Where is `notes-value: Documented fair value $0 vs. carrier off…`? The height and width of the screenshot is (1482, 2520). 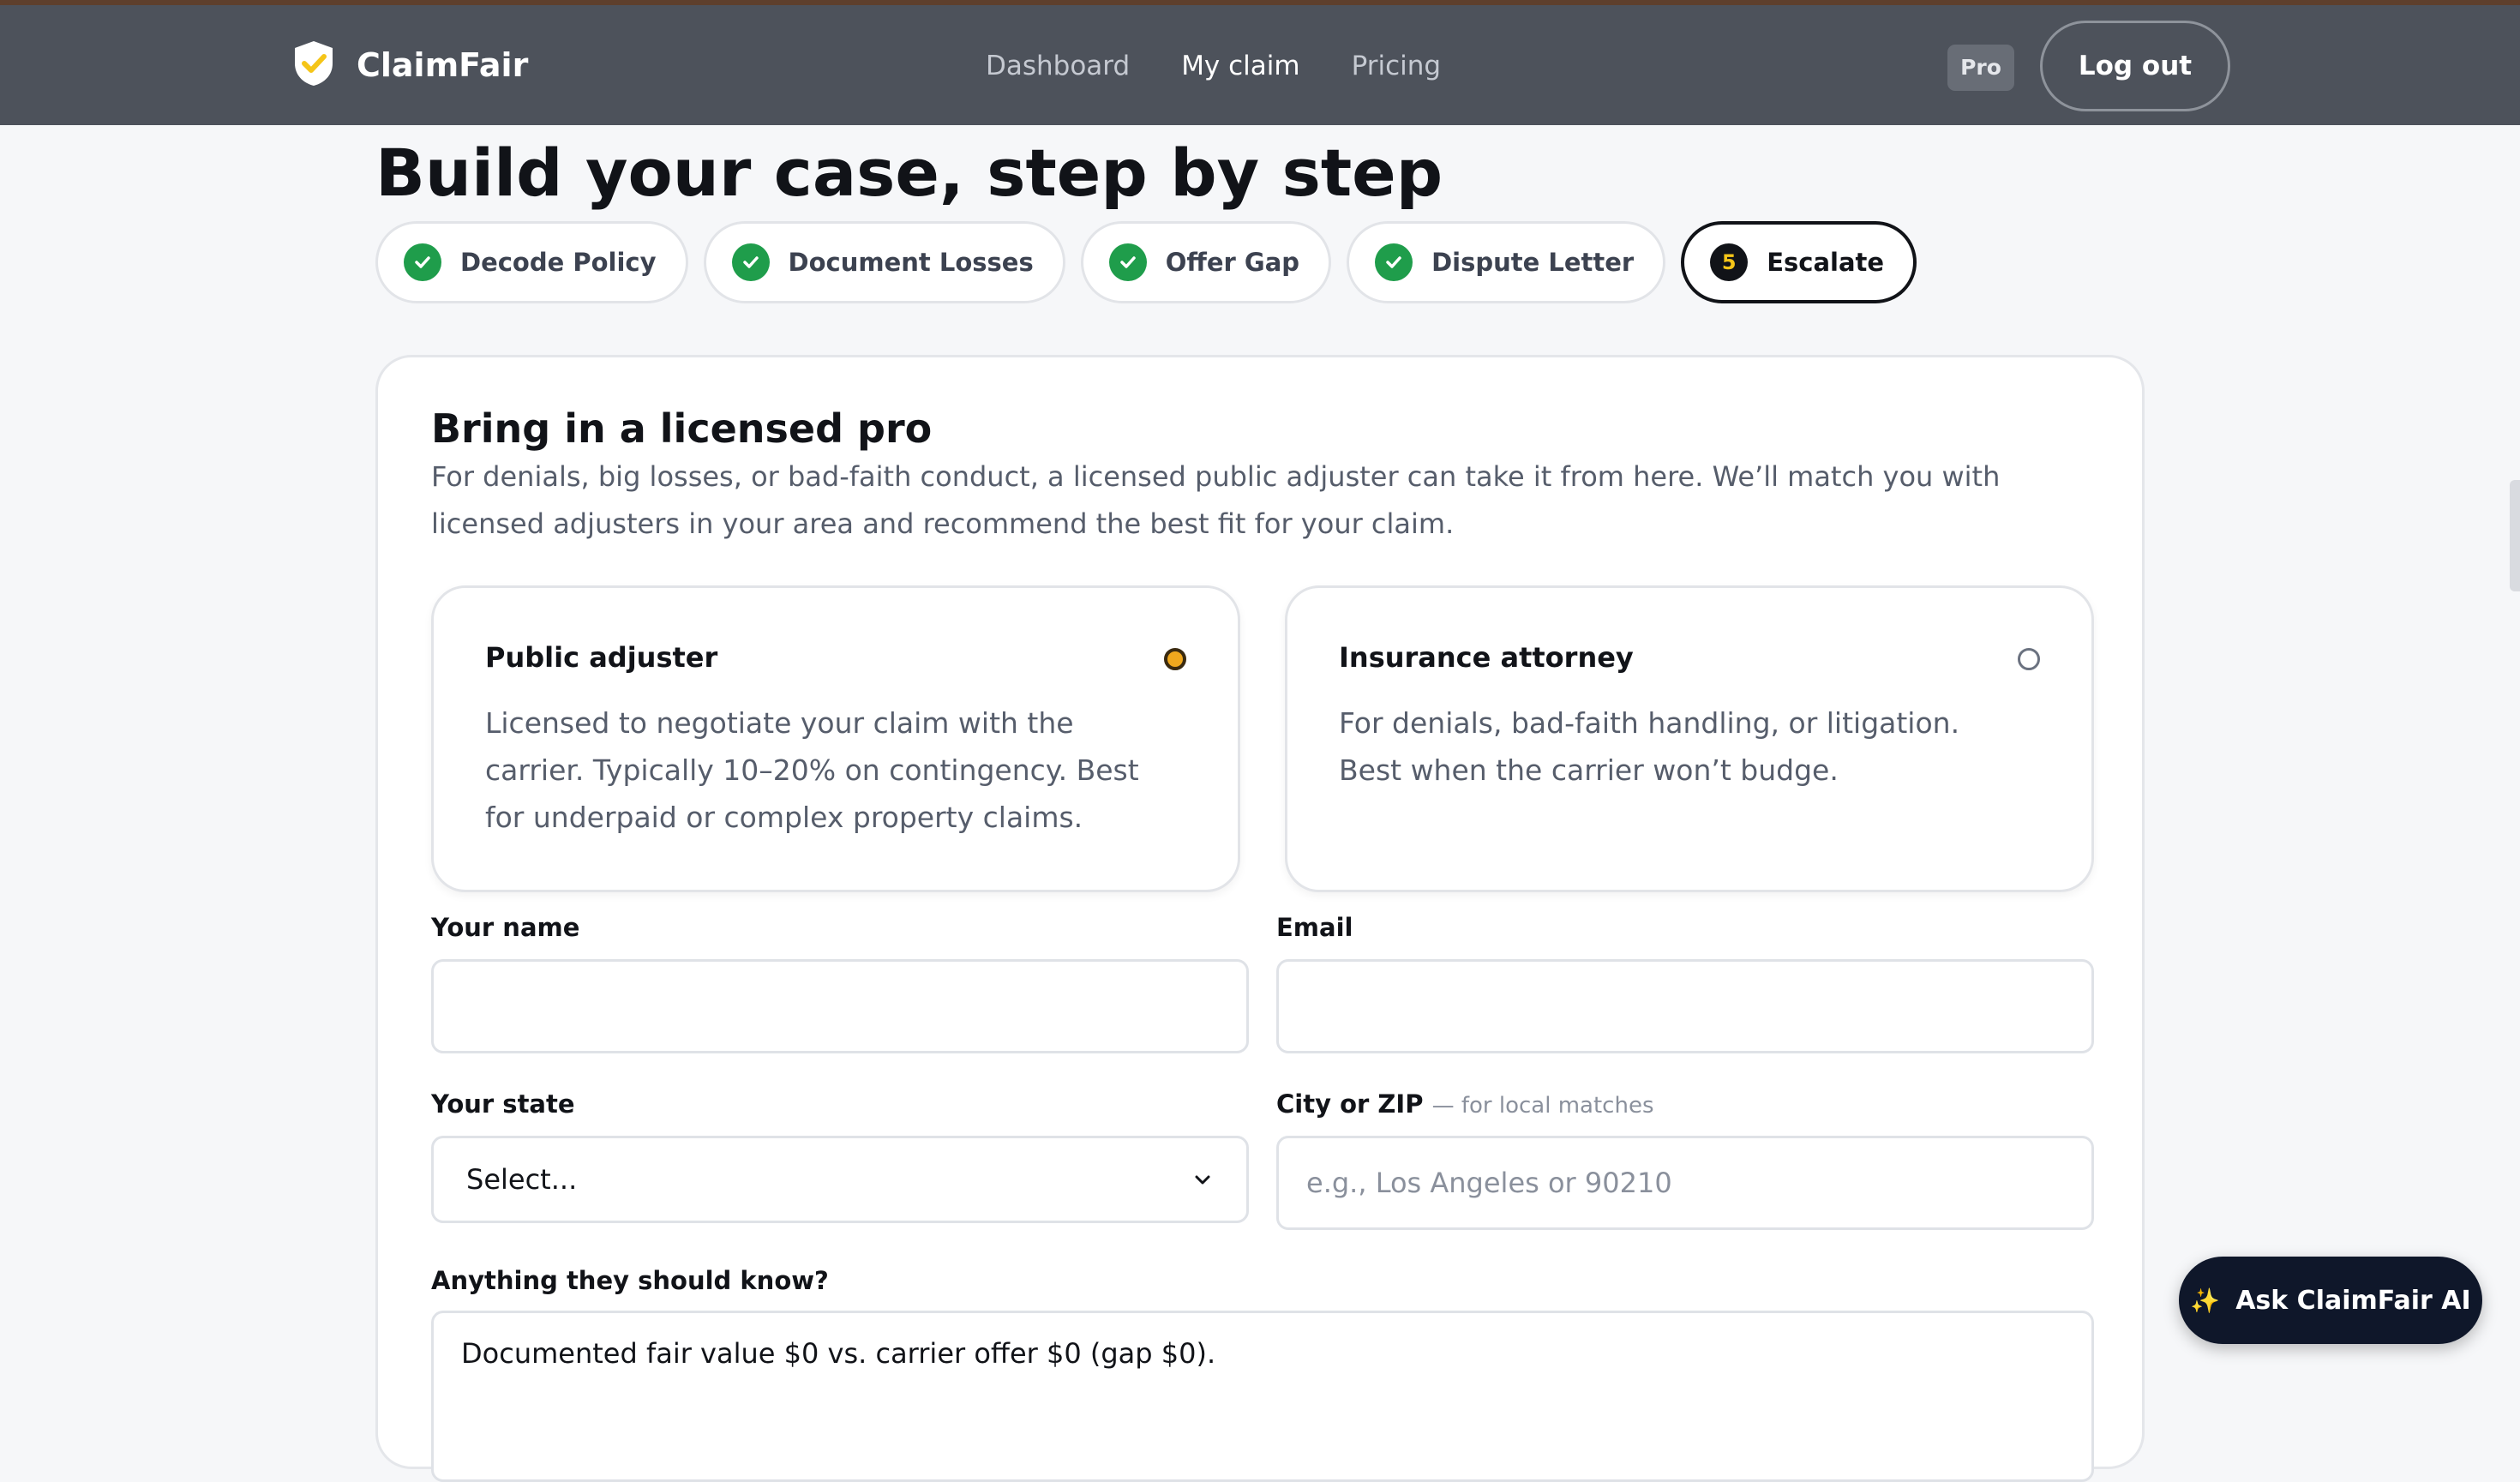
notes-value: Documented fair value $0 vs. carrier off… is located at coordinates (838, 1353).